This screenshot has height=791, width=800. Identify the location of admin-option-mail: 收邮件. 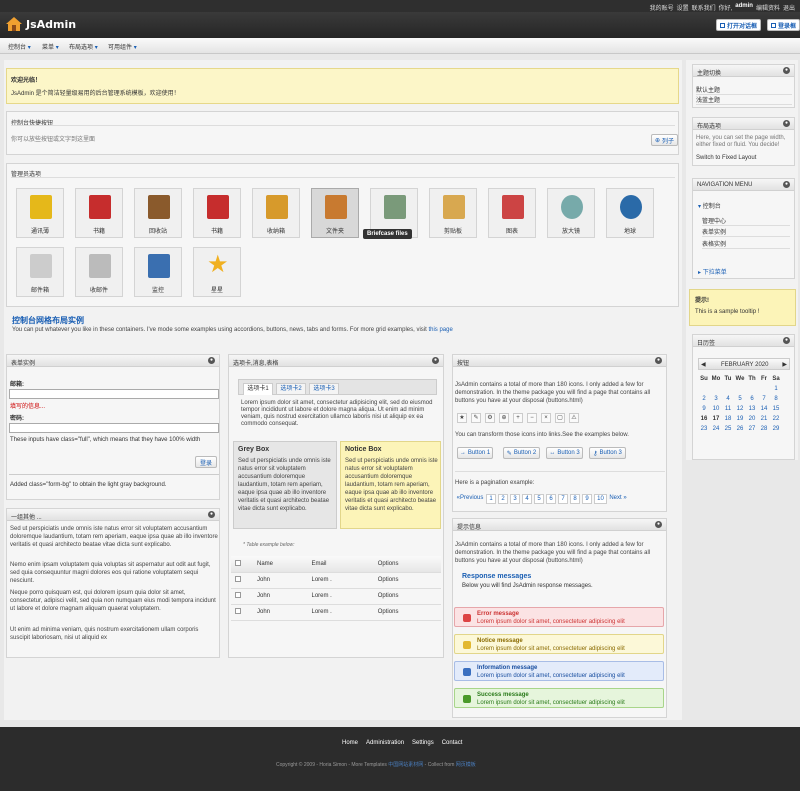
(99, 272).